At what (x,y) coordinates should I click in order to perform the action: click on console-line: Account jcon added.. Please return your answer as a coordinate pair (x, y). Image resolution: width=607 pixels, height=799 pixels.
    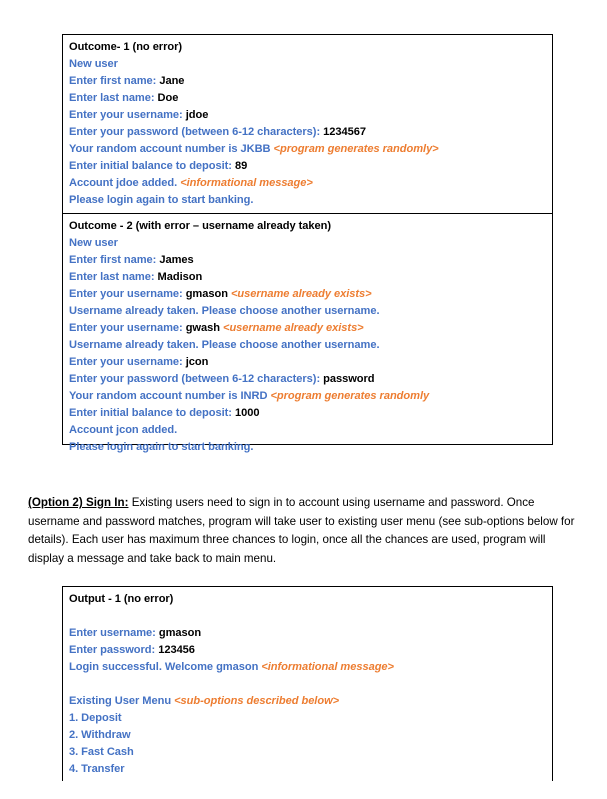
    Looking at the image, I should click on (310, 430).